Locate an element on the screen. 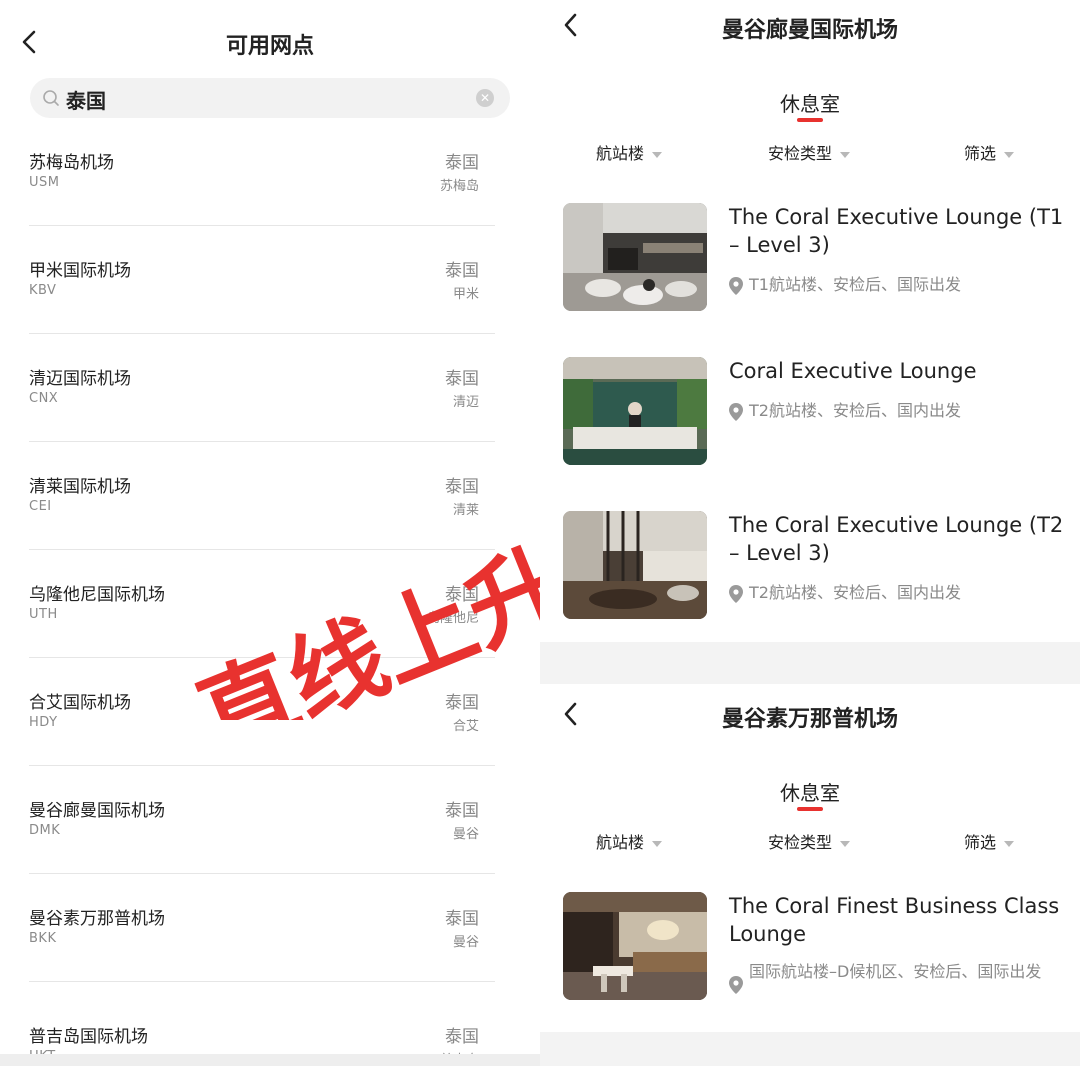  airport-city: 乌隆他尼 is located at coordinates (452, 618).